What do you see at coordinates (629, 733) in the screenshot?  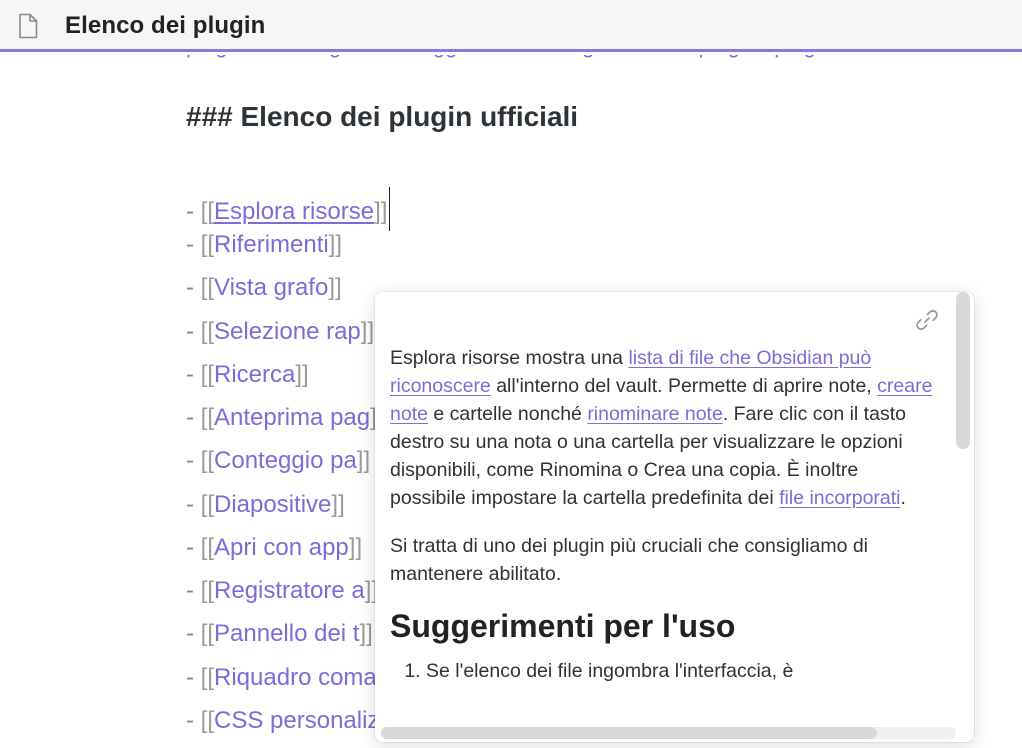 I see `horizontal-scrollbar-thumb` at bounding box center [629, 733].